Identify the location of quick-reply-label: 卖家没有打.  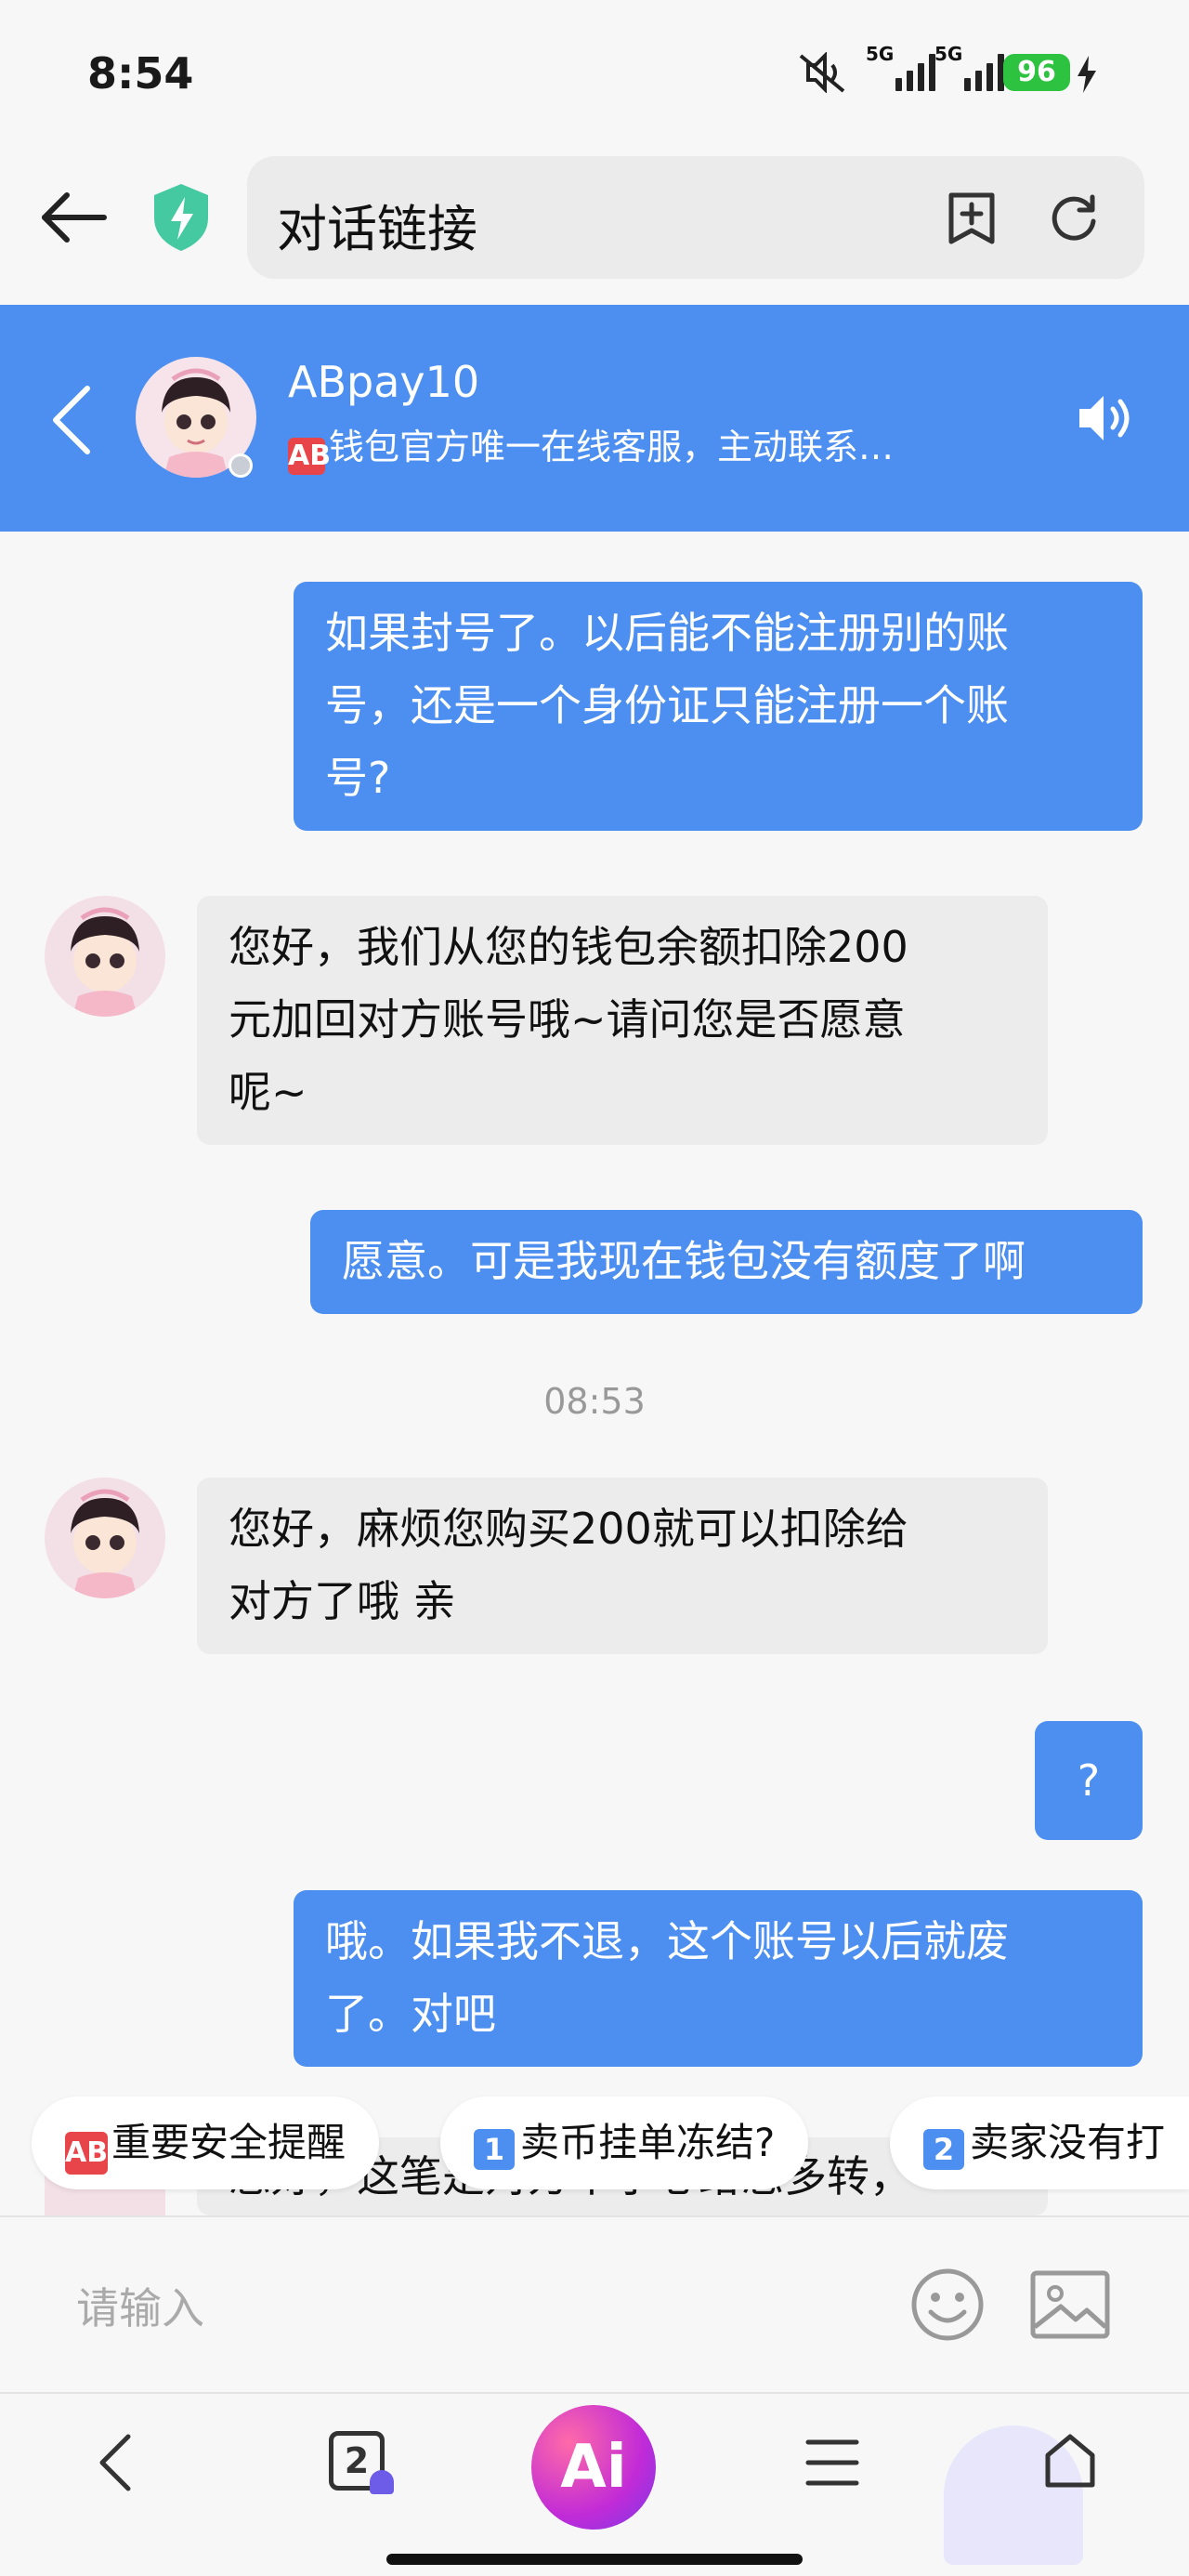
(1068, 2142).